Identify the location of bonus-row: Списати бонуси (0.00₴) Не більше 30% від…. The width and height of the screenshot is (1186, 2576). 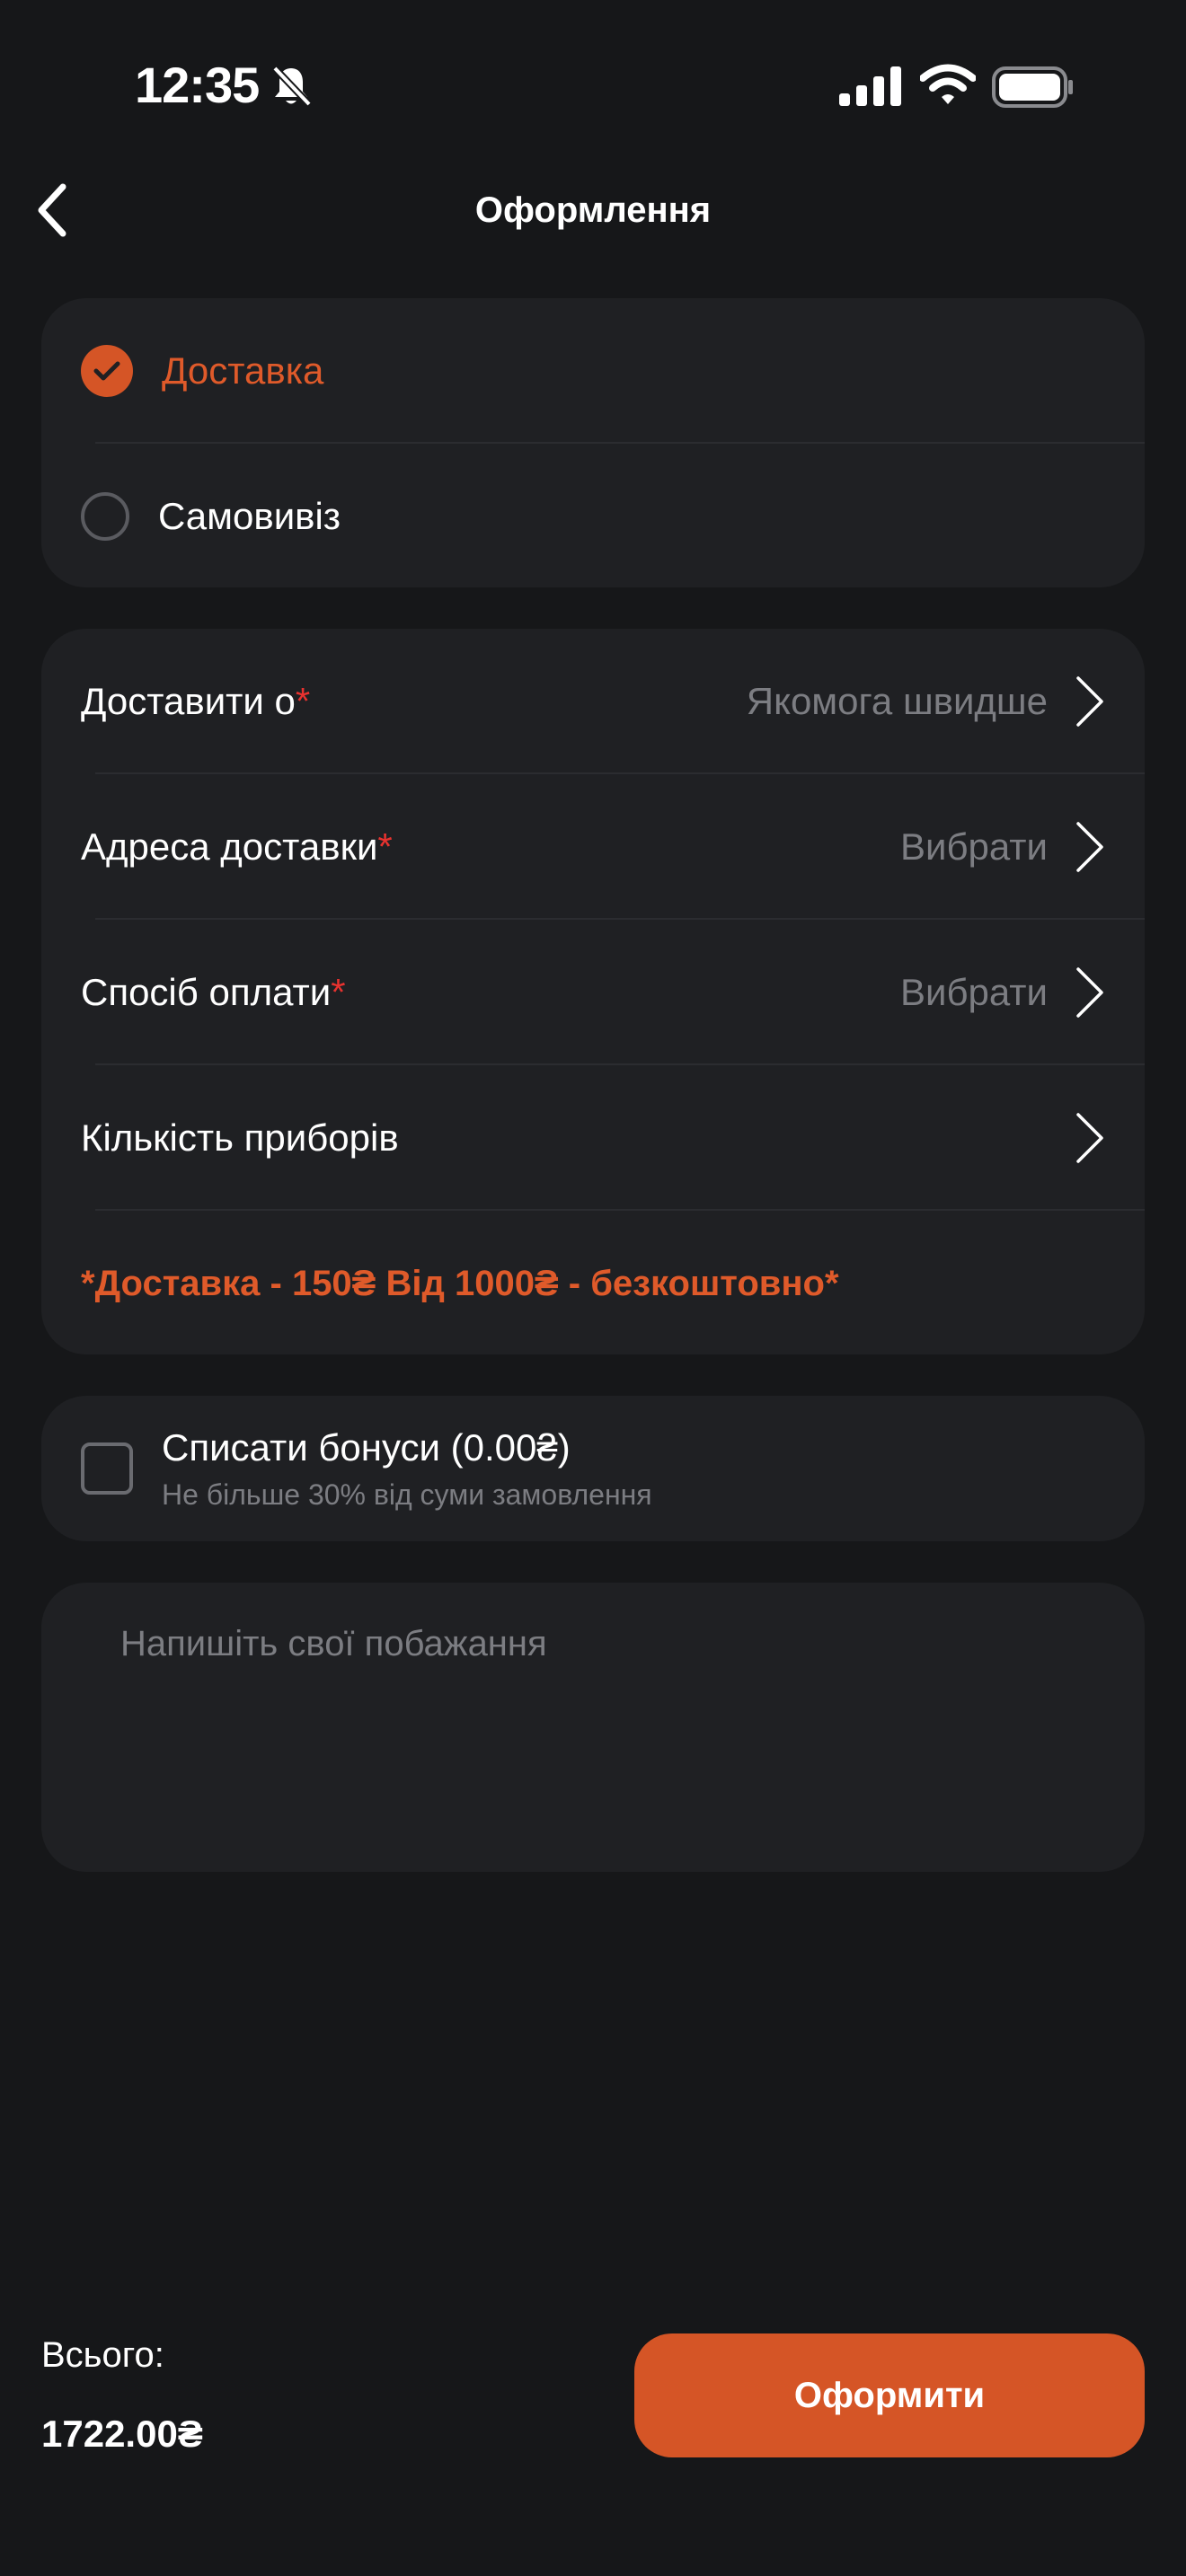
(593, 1468).